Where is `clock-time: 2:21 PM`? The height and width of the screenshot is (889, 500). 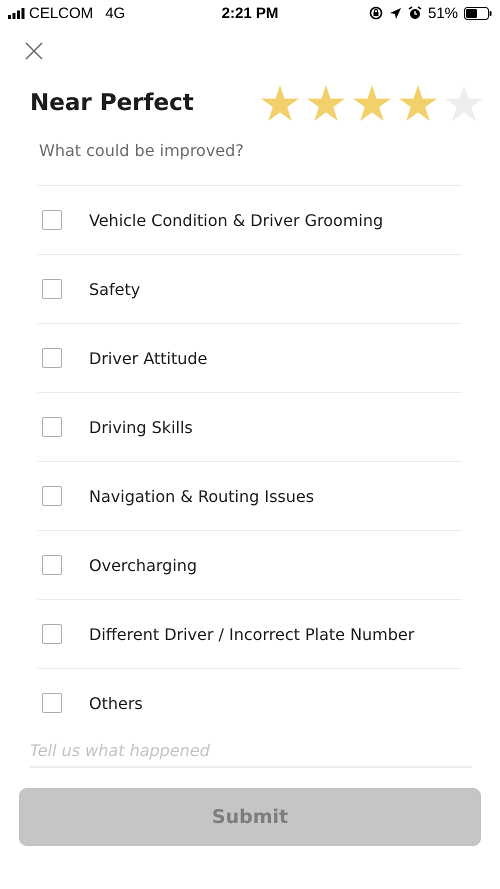
clock-time: 2:21 PM is located at coordinates (250, 13).